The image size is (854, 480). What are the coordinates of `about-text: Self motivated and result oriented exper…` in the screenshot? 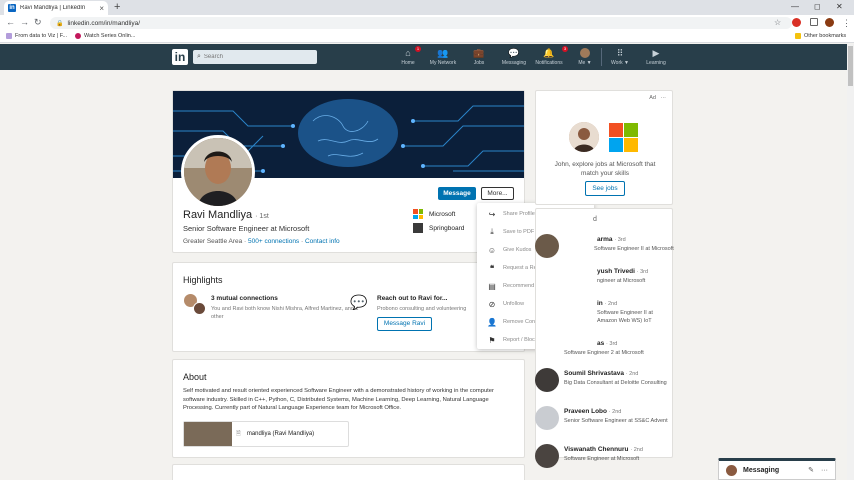 It's located at (338, 400).